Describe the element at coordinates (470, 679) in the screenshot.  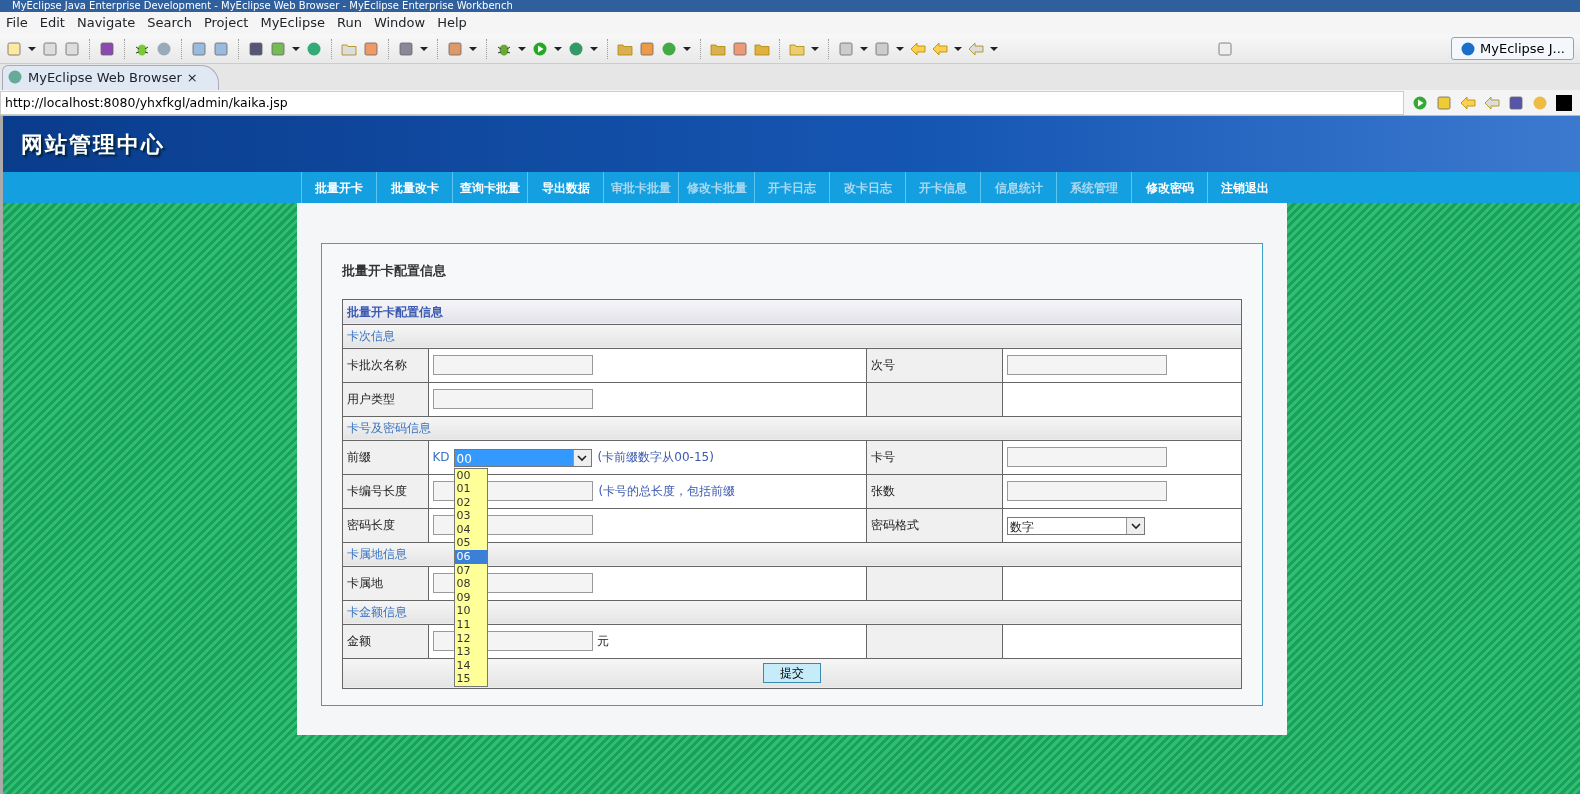
I see `dropdown-option: 15` at that location.